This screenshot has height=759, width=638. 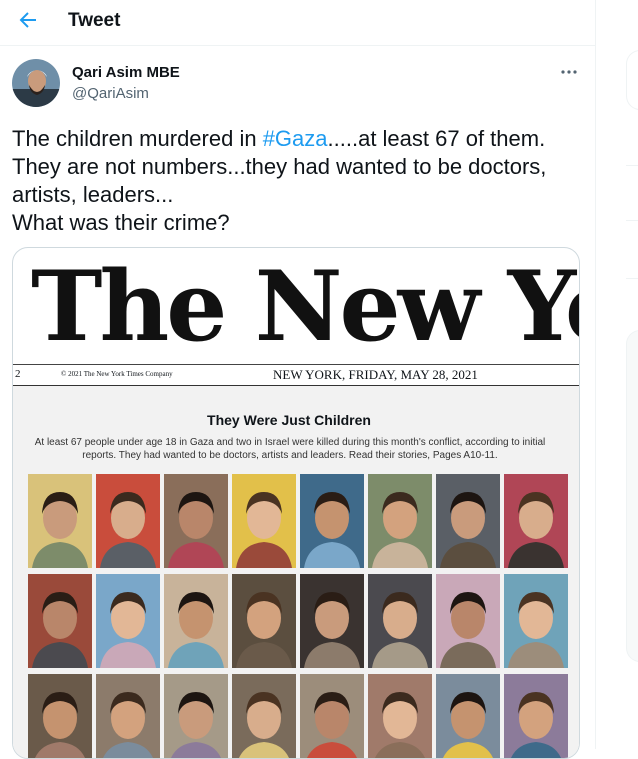 I want to click on masthead-text: The New York T, so click(x=305, y=304).